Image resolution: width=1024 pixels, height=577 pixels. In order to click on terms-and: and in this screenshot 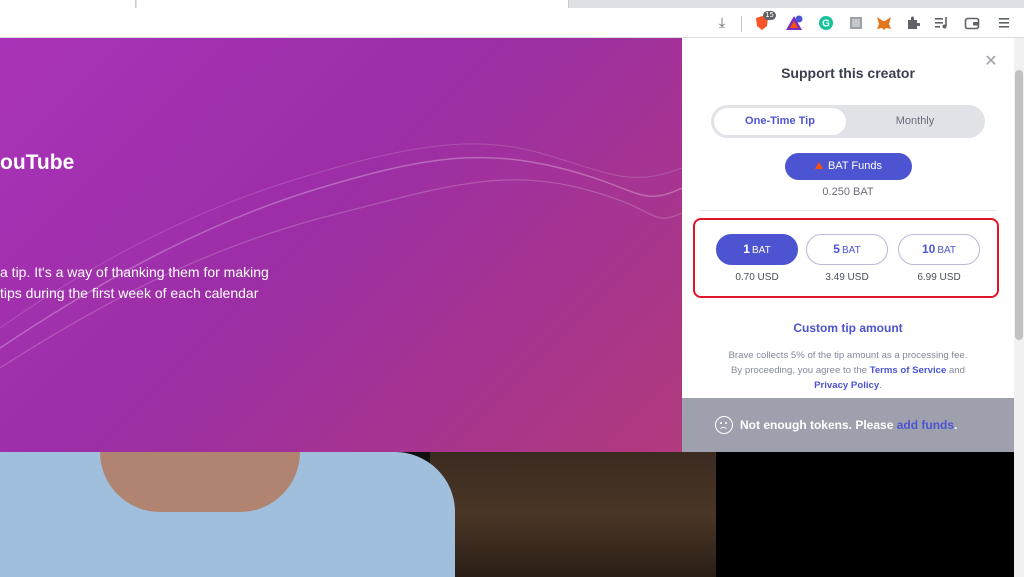, I will do `click(955, 370)`.